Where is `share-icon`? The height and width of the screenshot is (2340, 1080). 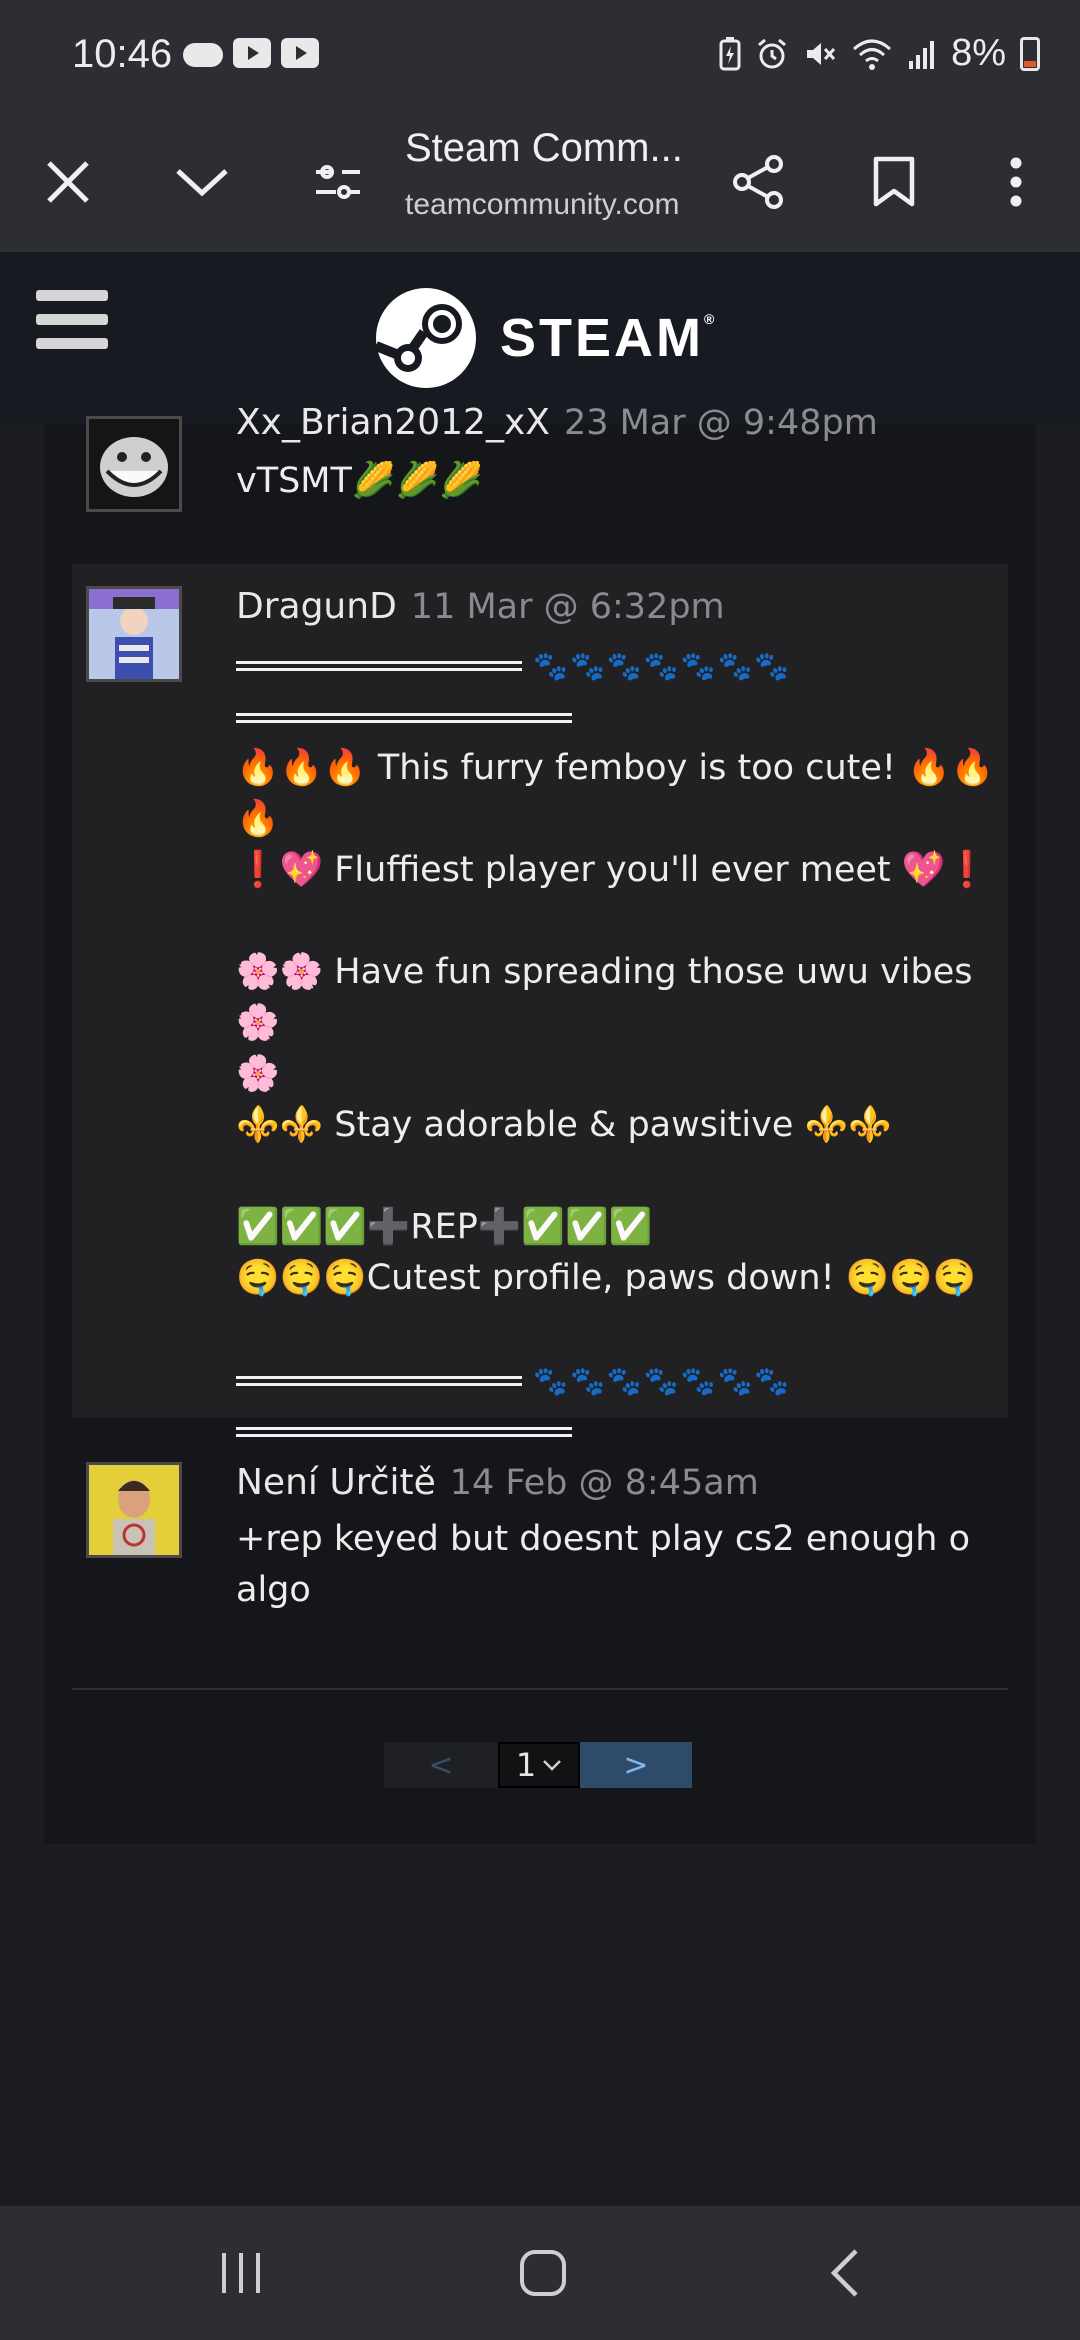 share-icon is located at coordinates (758, 182).